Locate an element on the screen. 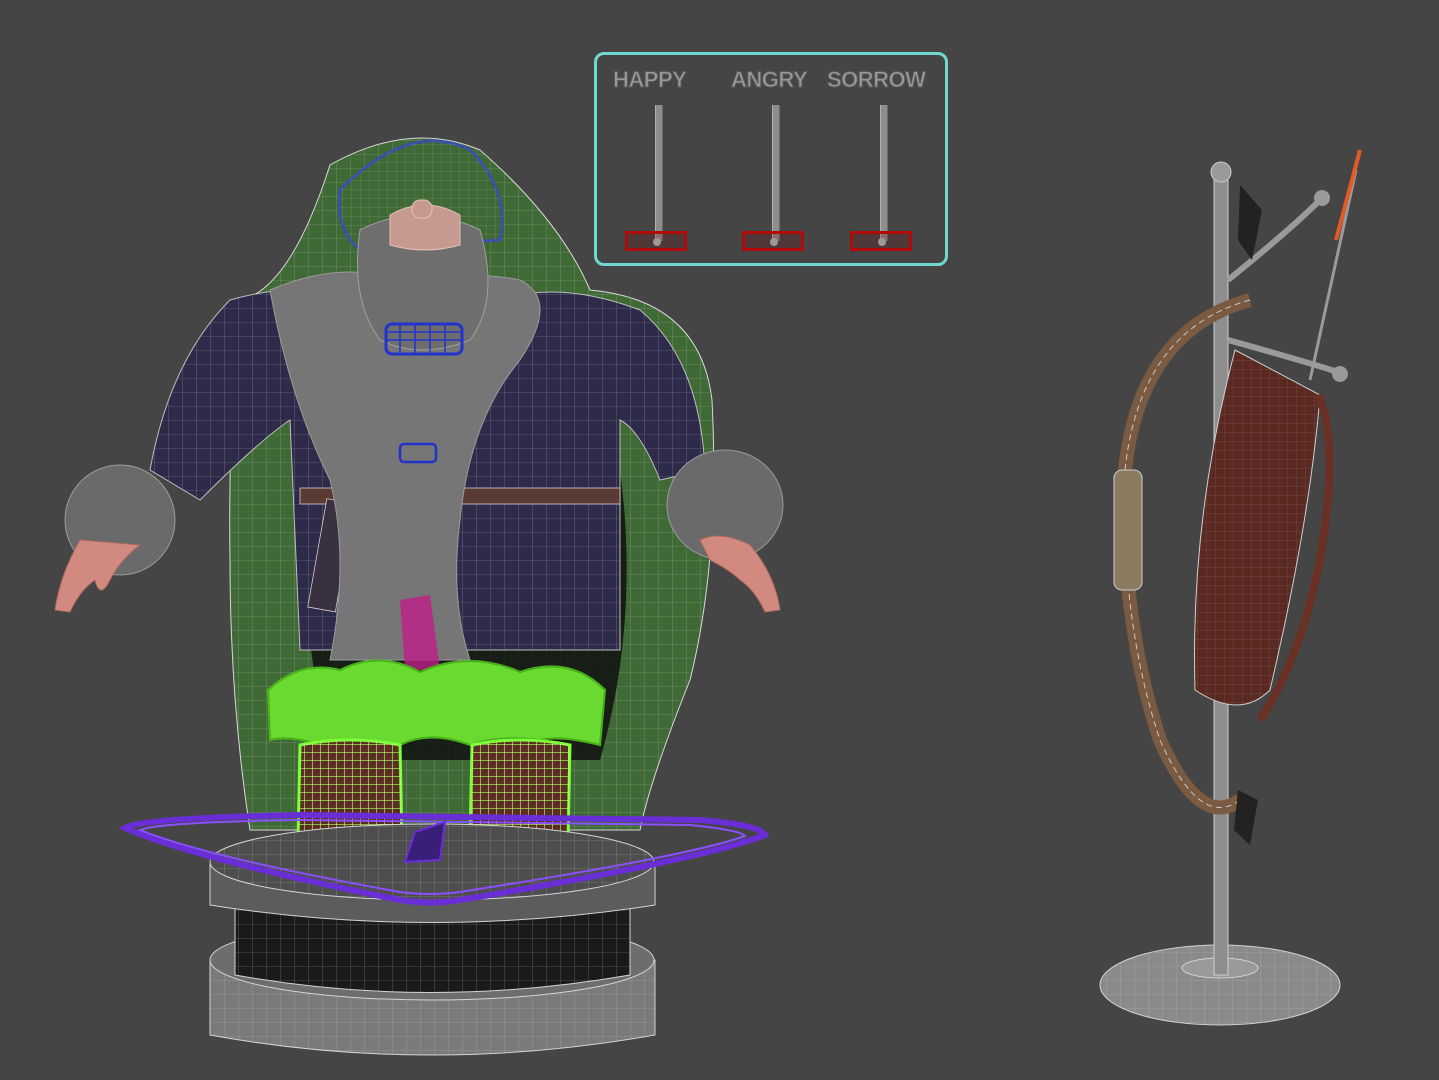  sorrow-slider-knob is located at coordinates (881, 241).